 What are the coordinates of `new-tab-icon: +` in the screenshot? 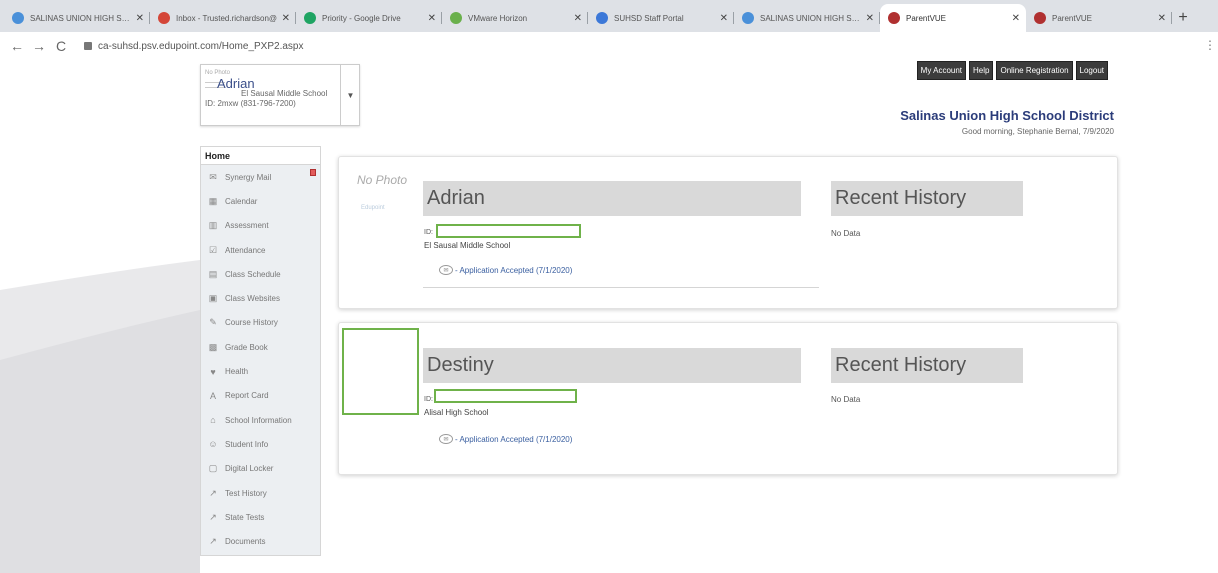 It's located at (1183, 18).